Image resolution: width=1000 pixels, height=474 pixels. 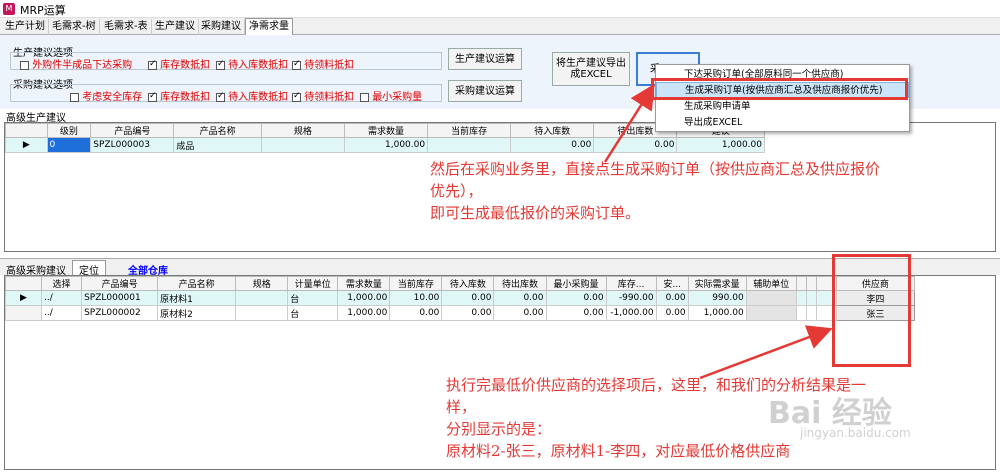 What do you see at coordinates (855, 433) in the screenshot?
I see `watermark-url: jingyan.baidu.com` at bounding box center [855, 433].